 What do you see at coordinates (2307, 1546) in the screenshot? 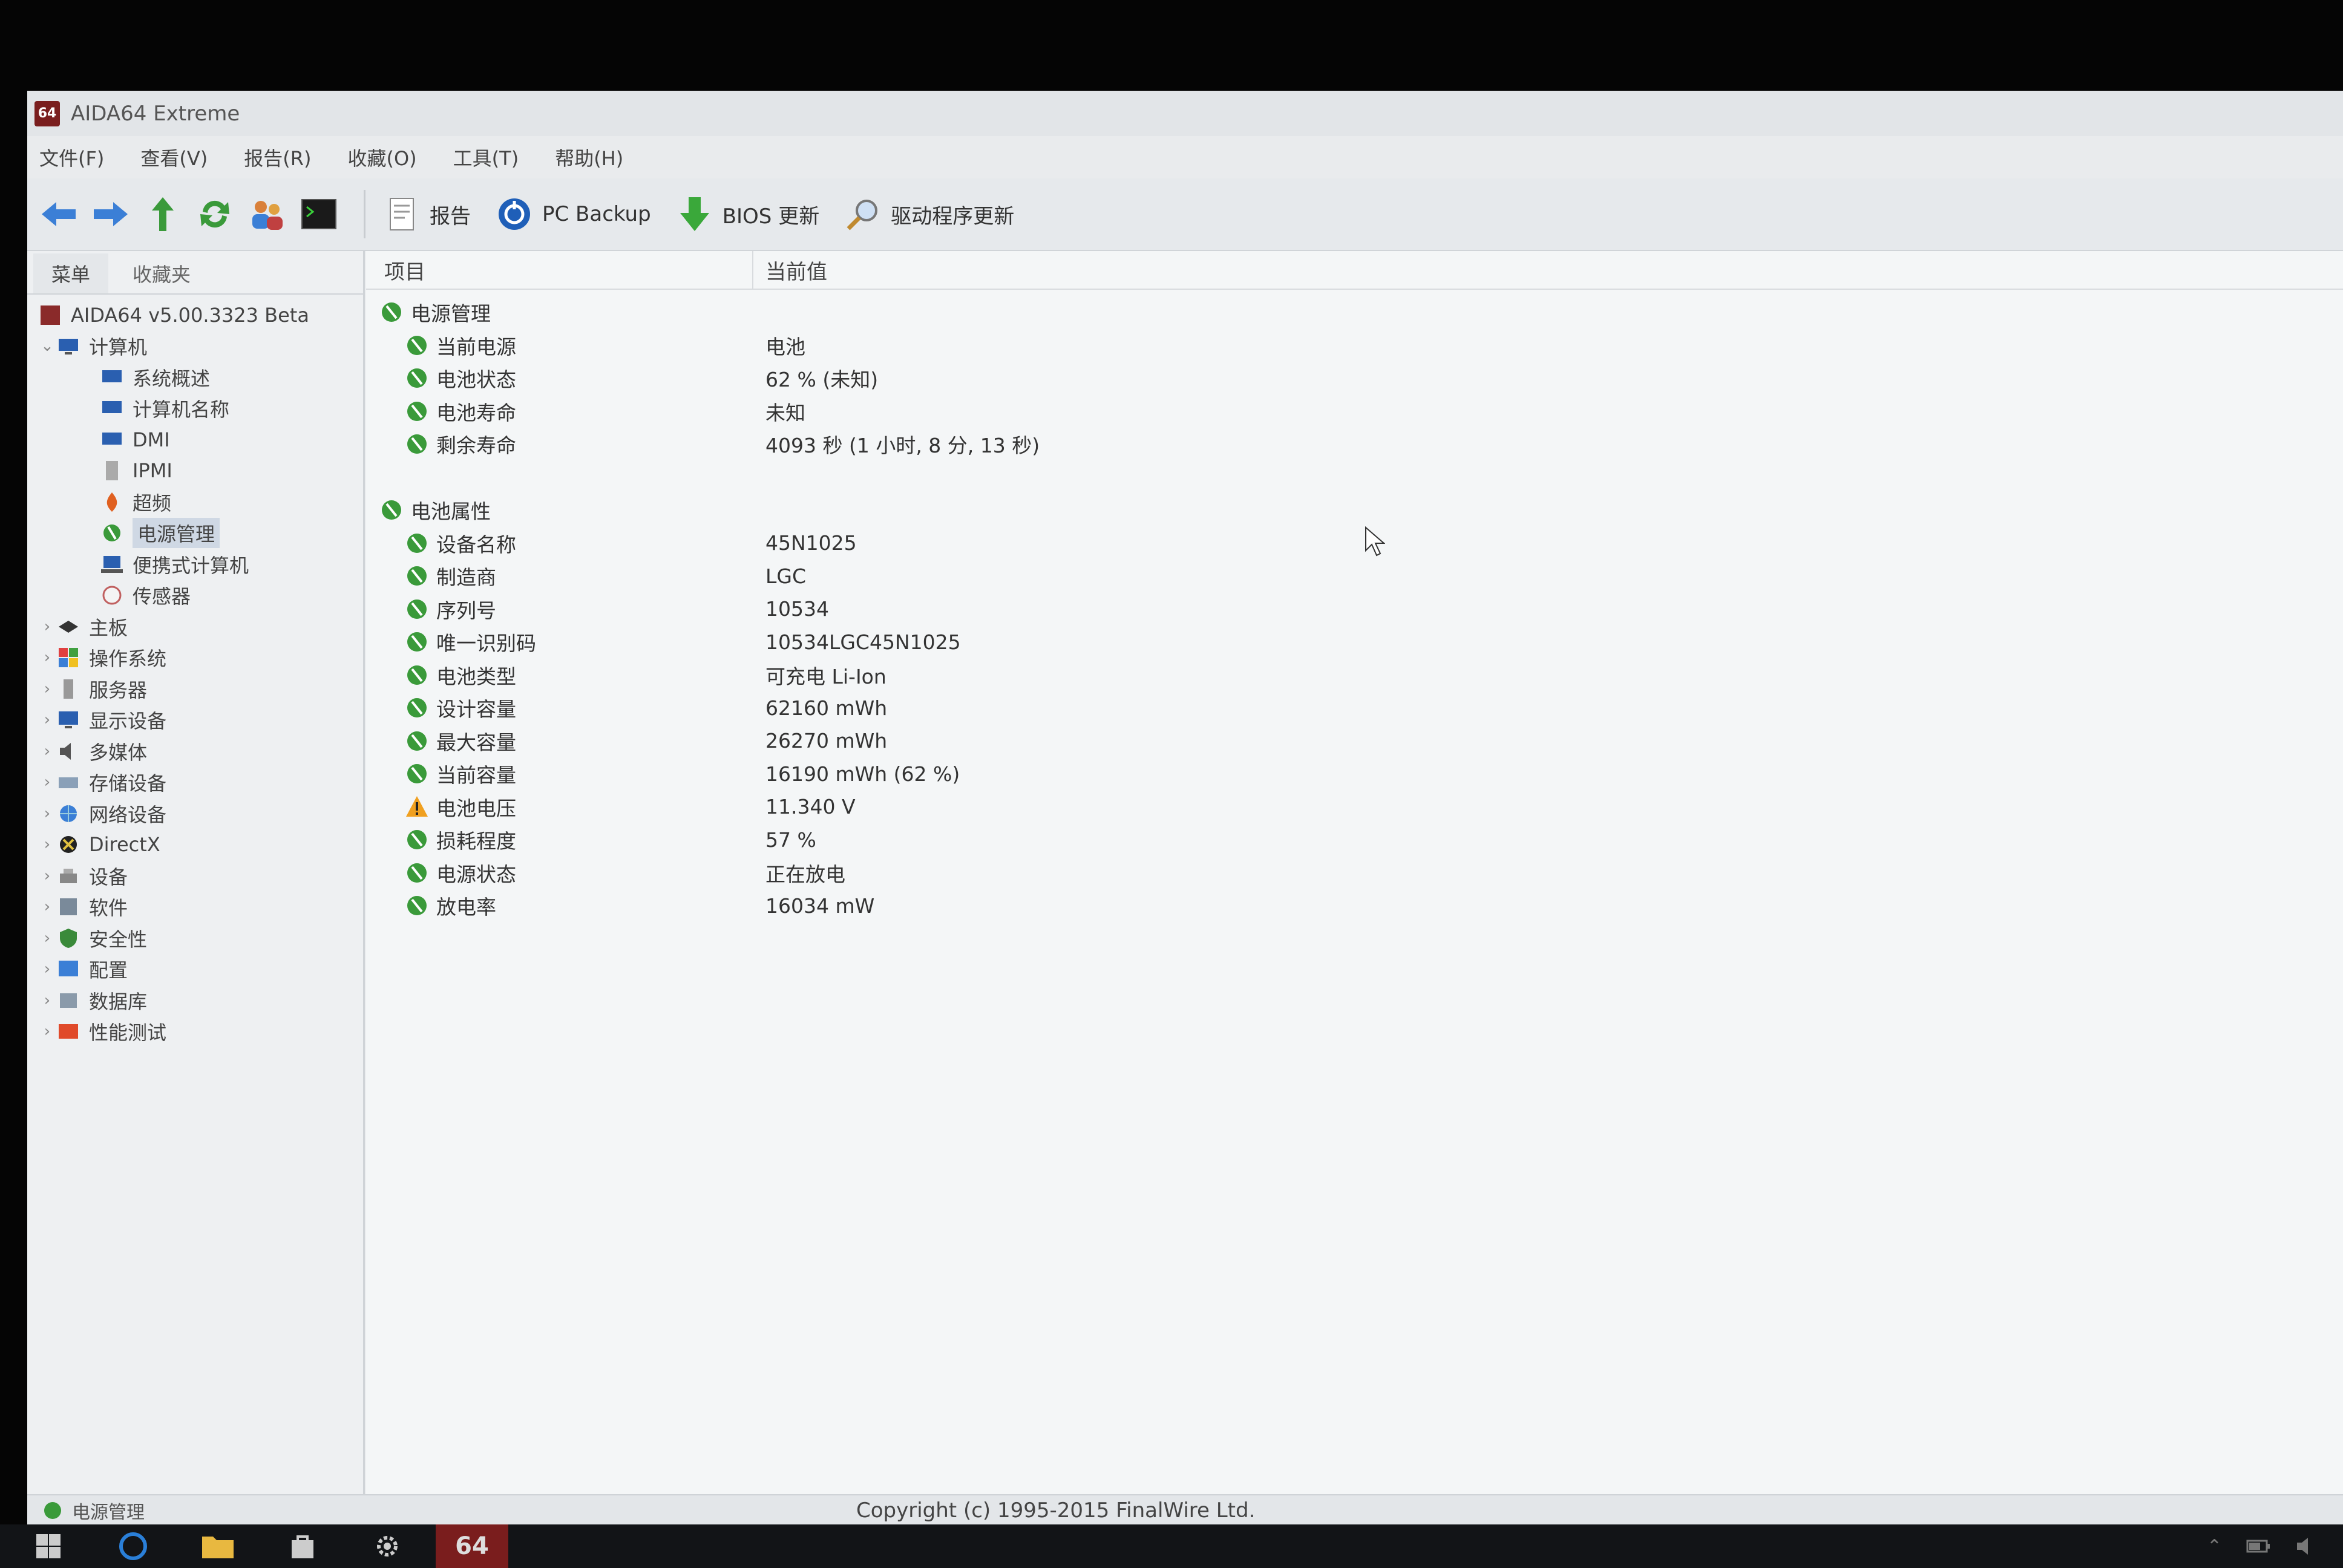
I see `volume-icon` at bounding box center [2307, 1546].